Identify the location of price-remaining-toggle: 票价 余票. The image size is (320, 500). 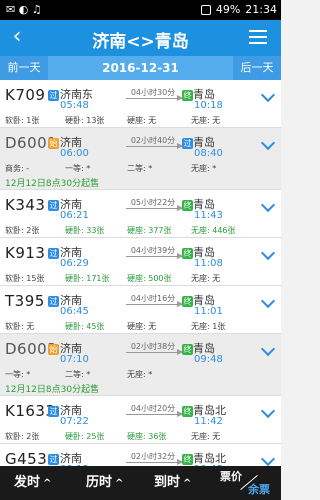
(249, 483).